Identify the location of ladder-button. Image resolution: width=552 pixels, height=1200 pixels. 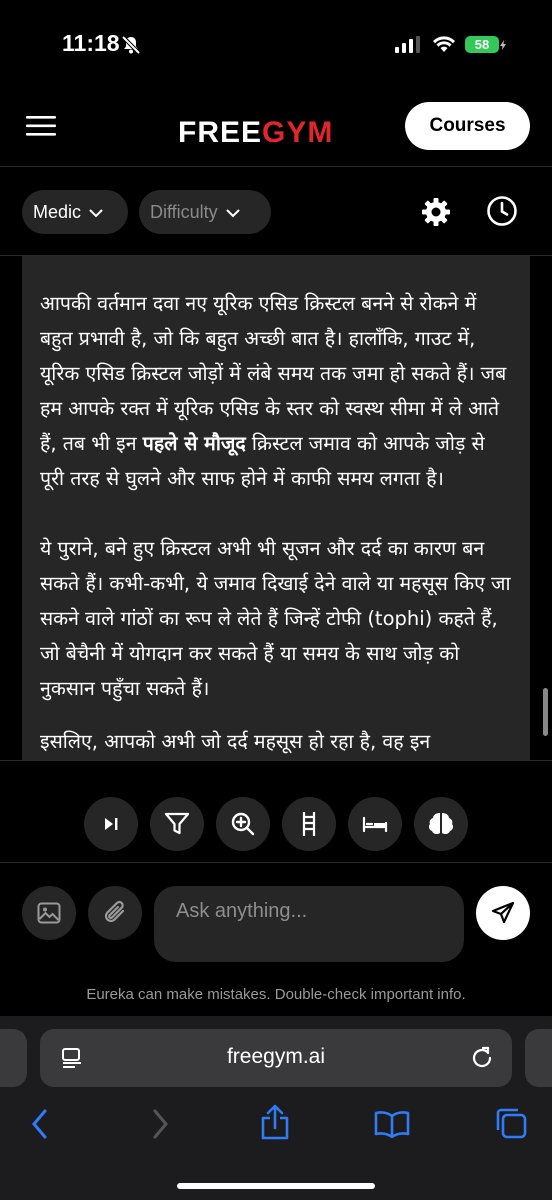
(309, 824).